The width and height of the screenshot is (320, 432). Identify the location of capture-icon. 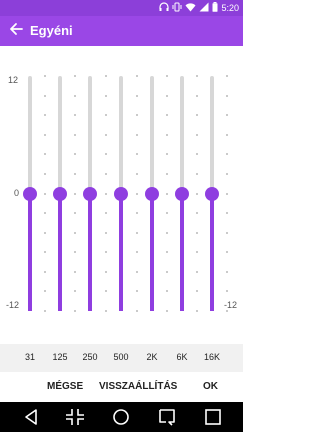
(167, 420).